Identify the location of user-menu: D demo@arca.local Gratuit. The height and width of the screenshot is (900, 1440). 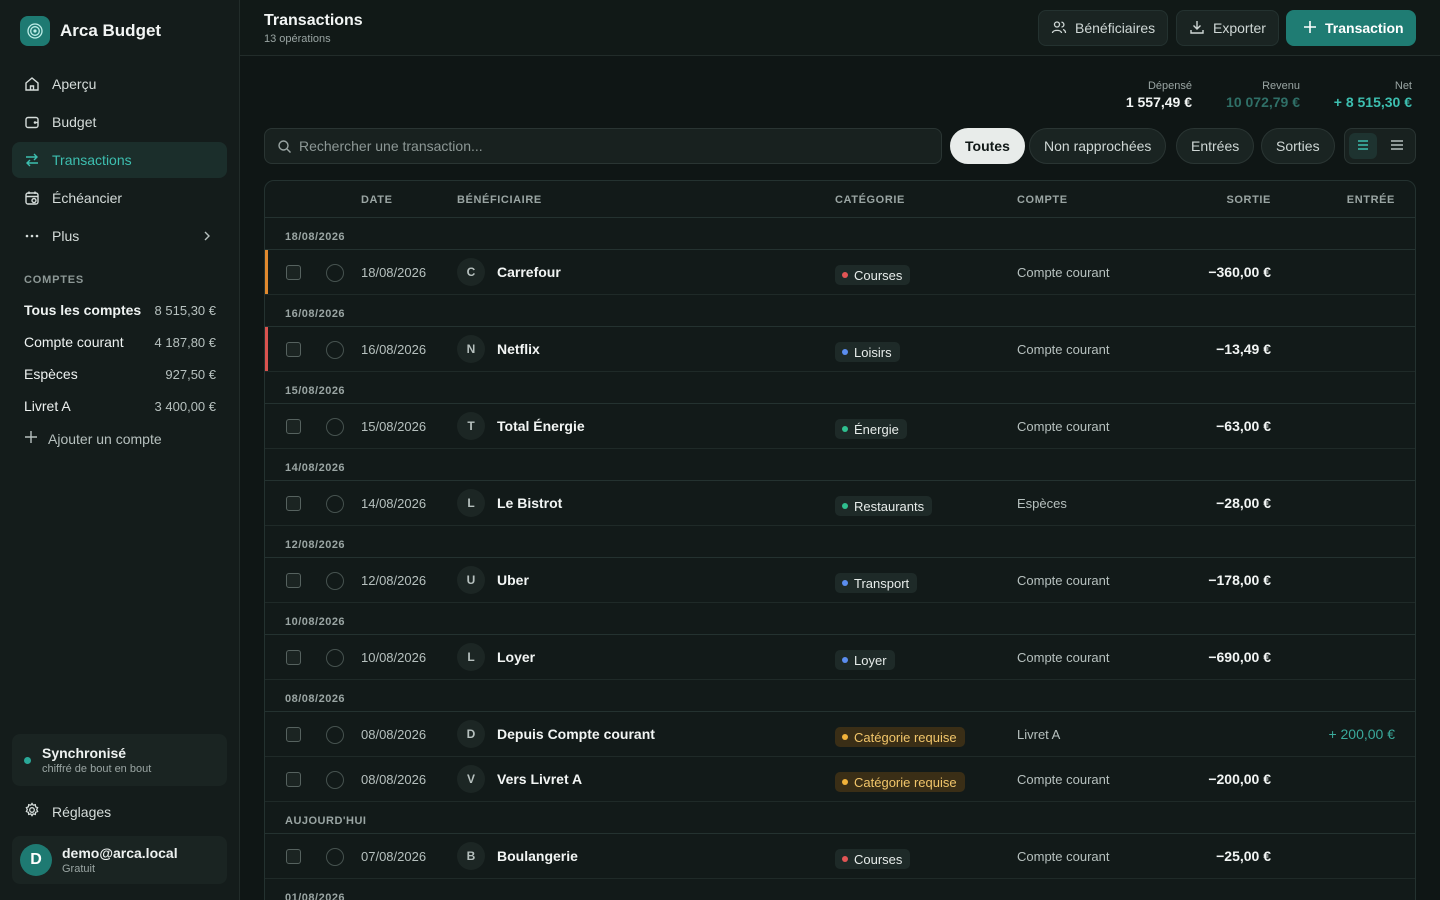
(119, 860).